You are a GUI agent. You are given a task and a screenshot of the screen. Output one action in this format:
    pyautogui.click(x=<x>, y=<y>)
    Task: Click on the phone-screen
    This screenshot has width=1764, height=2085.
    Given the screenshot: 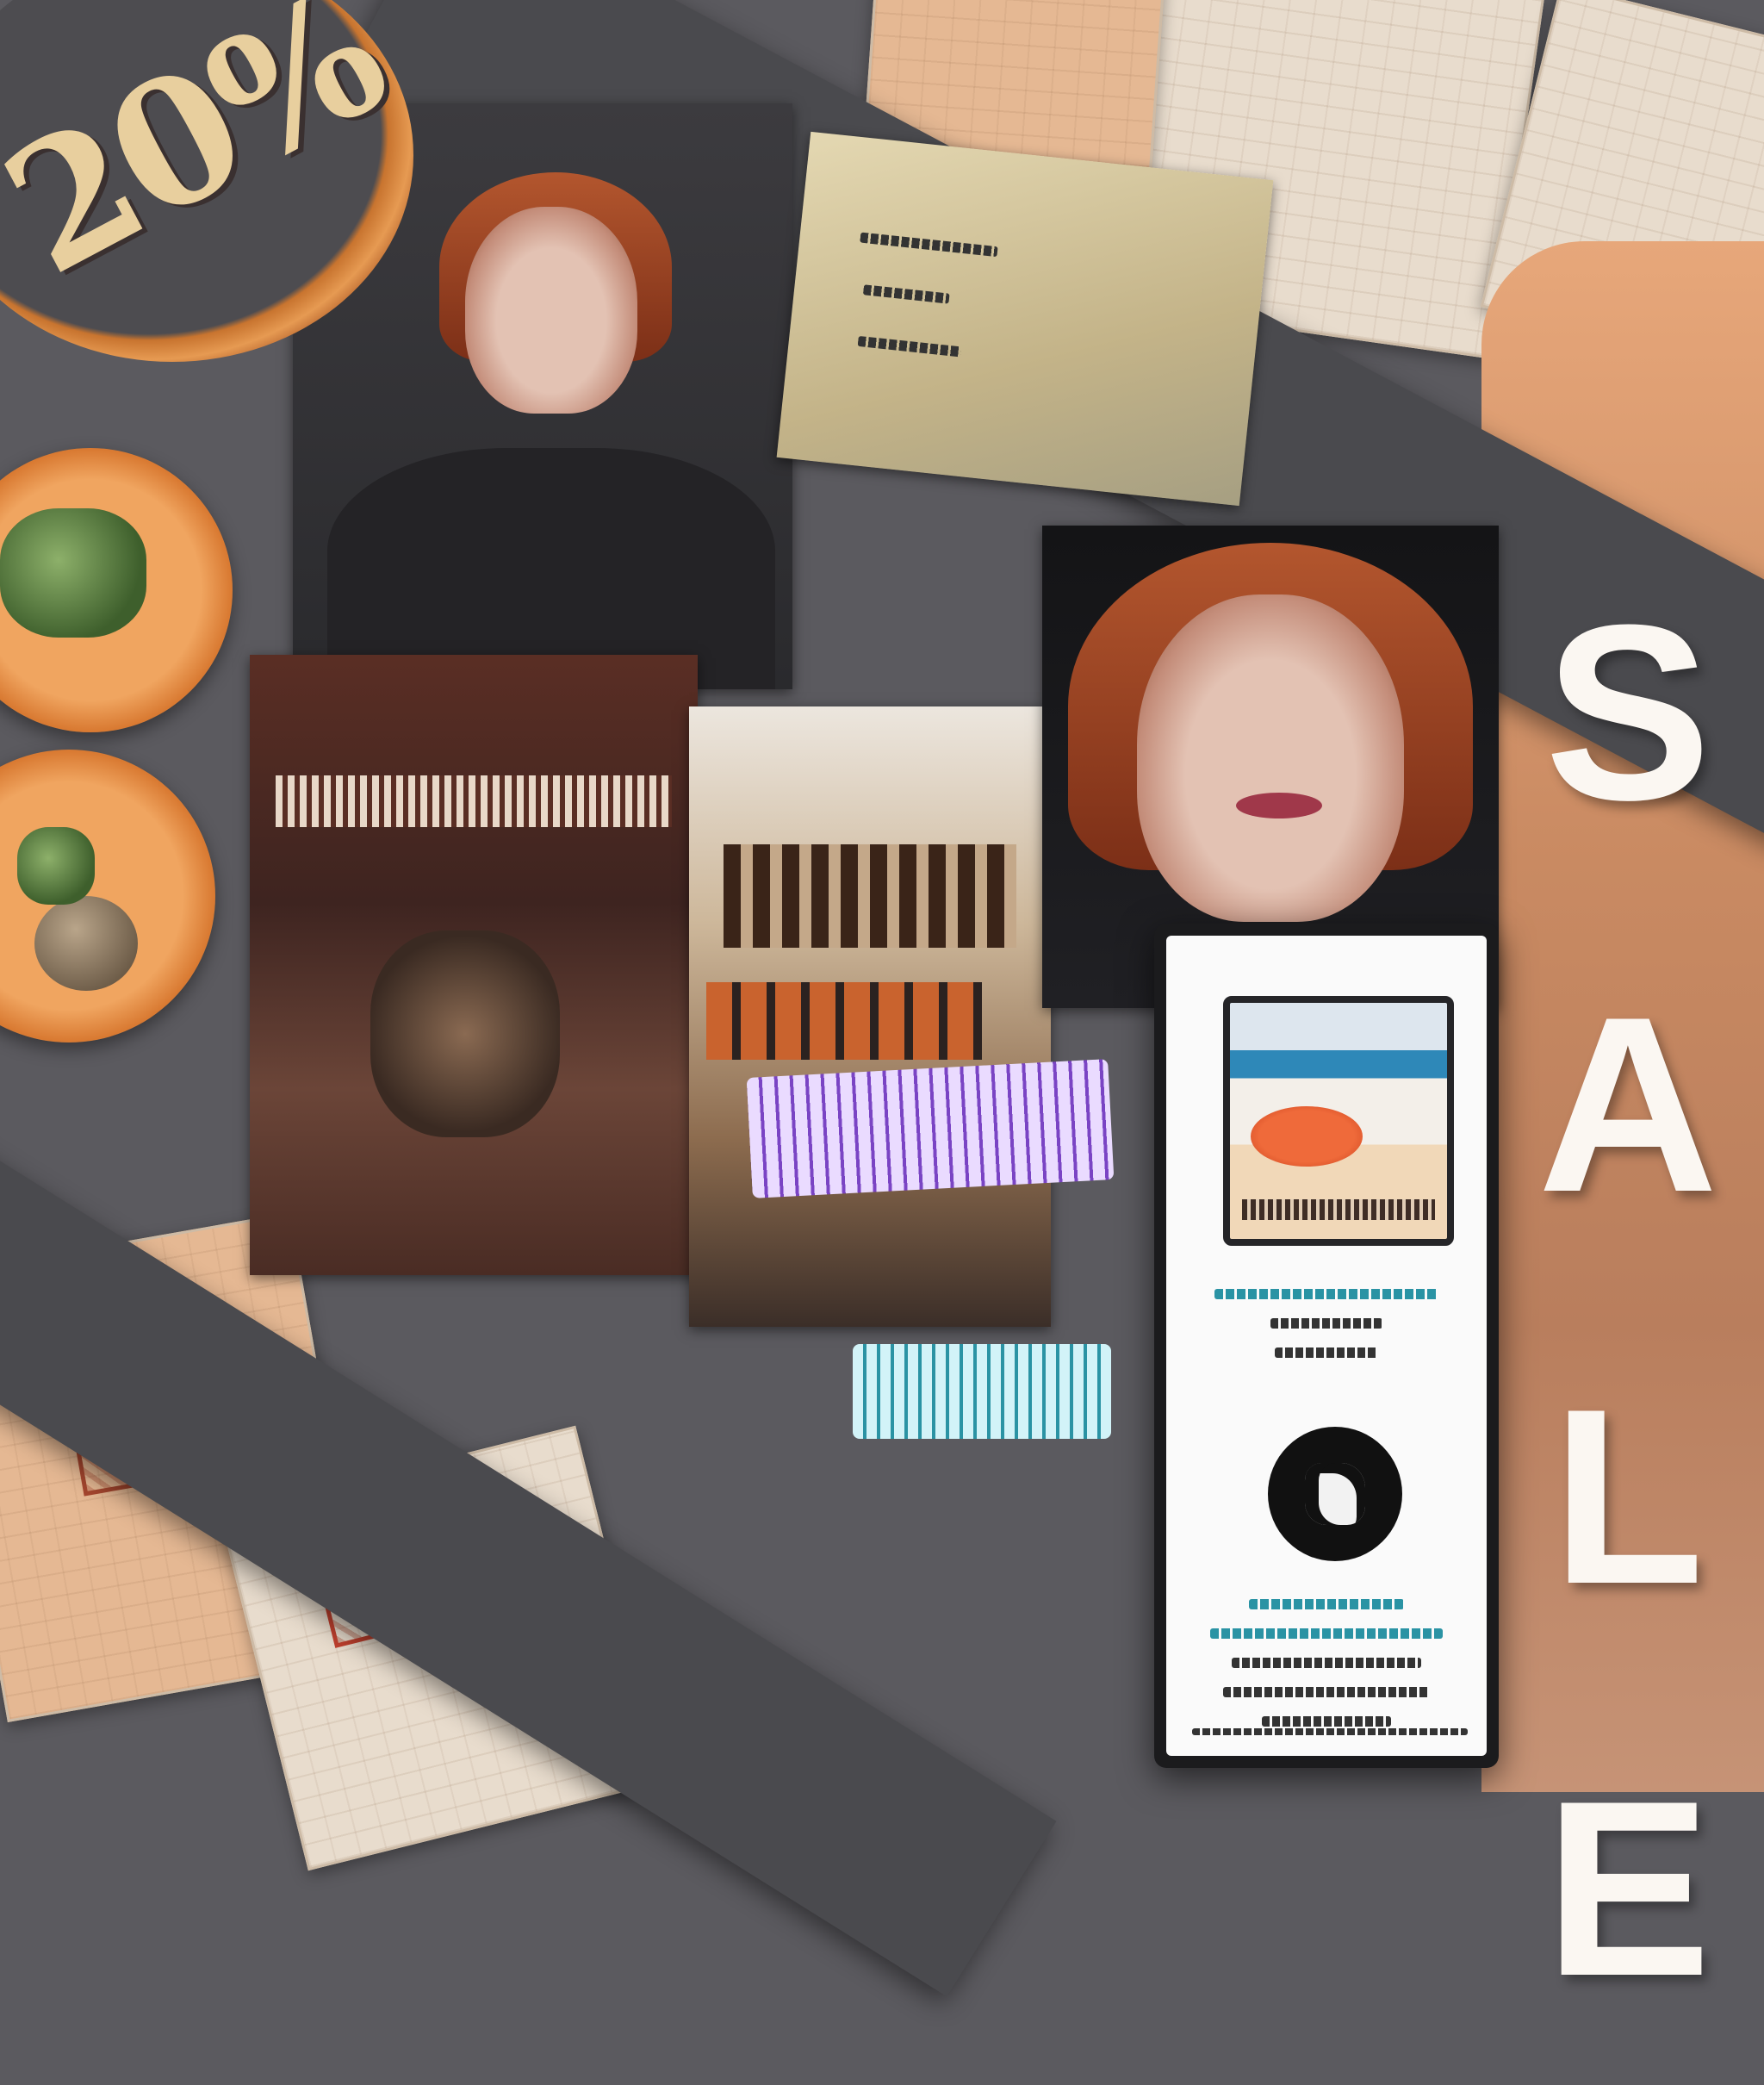 What is the action you would take?
    pyautogui.click(x=1326, y=1346)
    